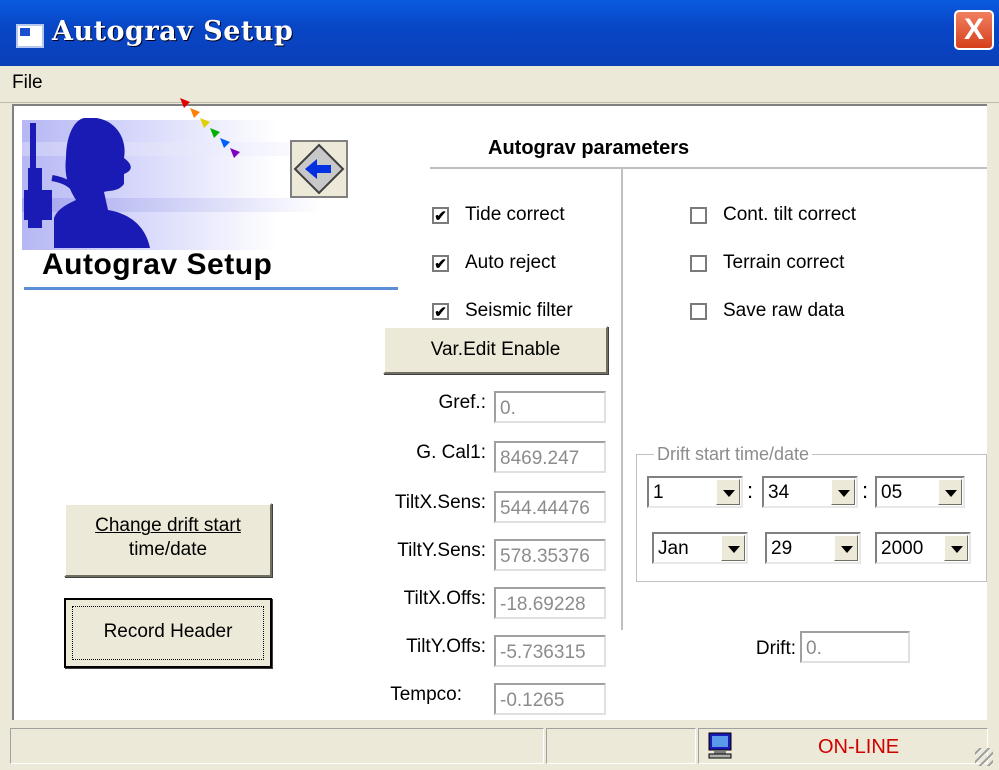 The width and height of the screenshot is (999, 770). I want to click on minute-select: 34, so click(810, 492).